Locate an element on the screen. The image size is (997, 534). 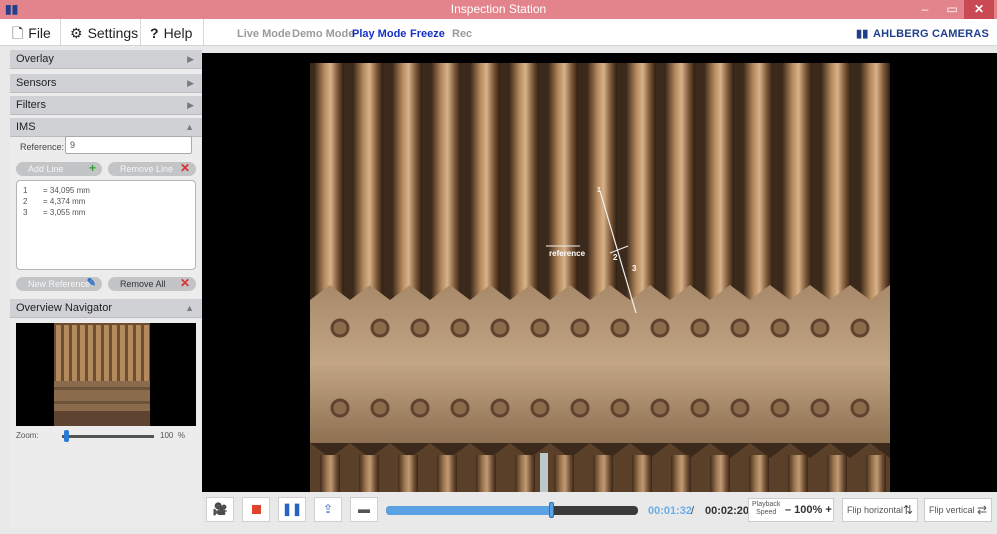
overlay-marker-3: 3 is located at coordinates (634, 268).